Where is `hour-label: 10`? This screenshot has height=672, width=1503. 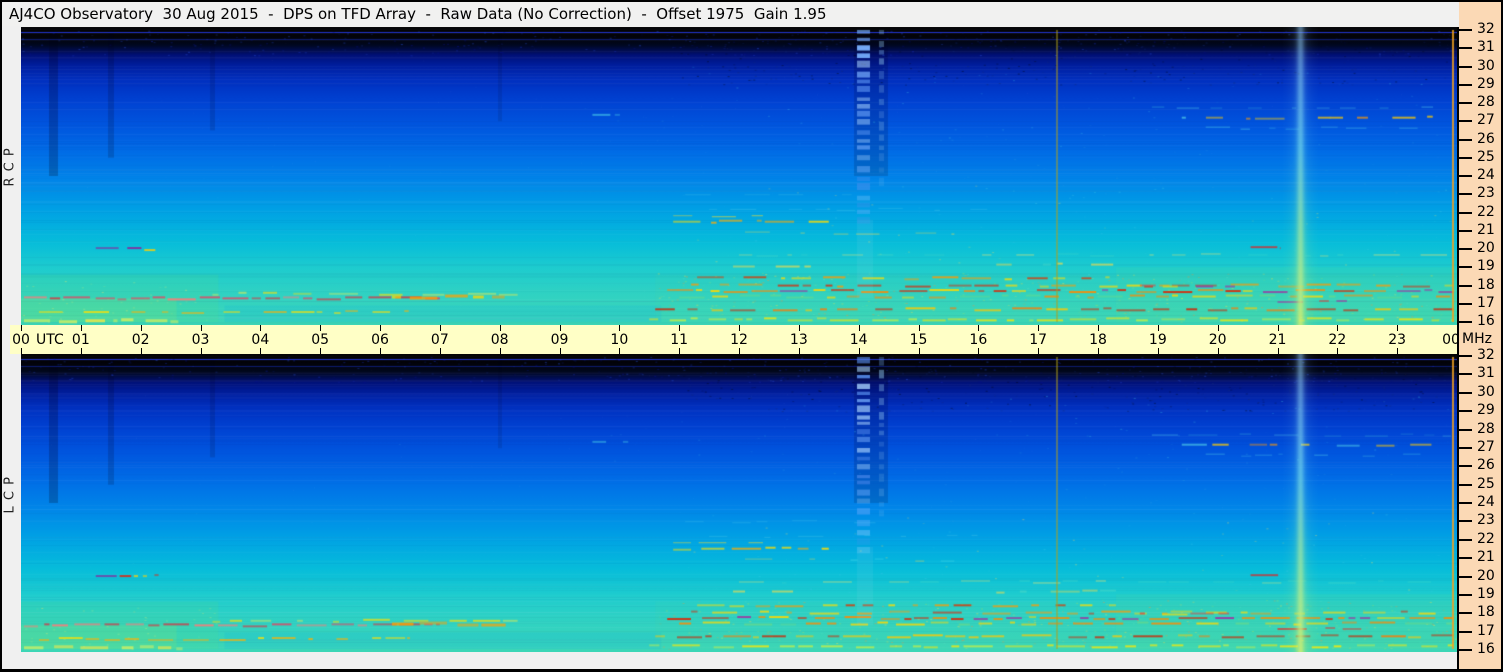
hour-label: 10 is located at coordinates (619, 340).